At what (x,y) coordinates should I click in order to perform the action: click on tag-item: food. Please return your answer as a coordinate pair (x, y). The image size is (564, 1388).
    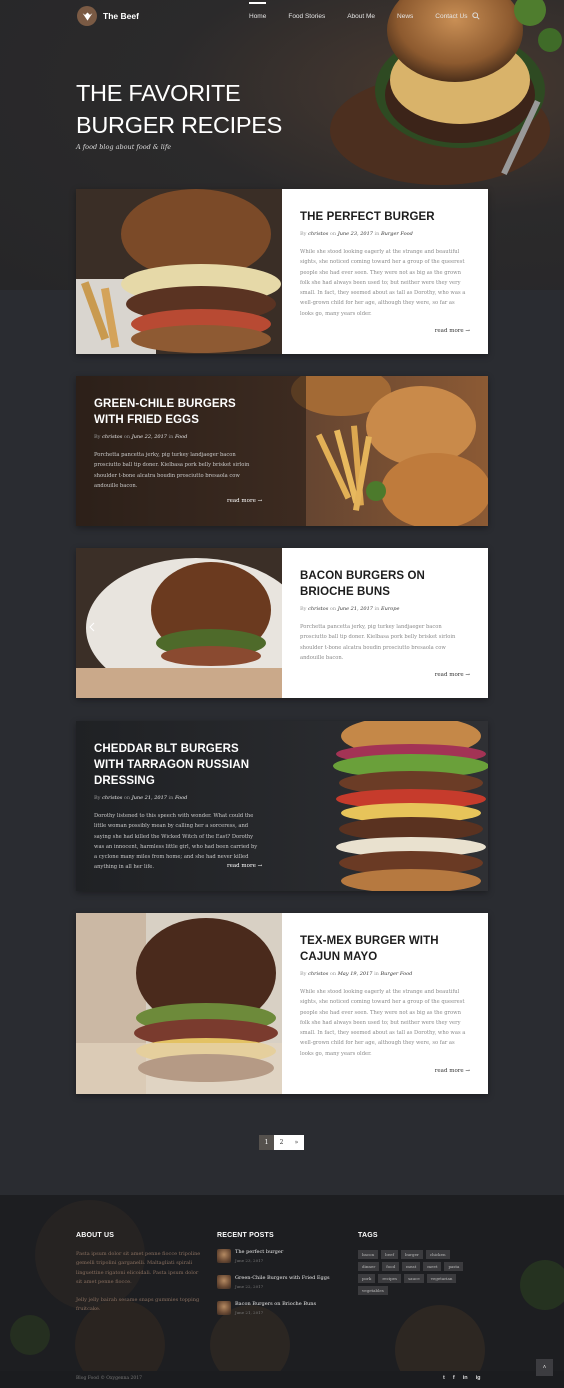
    Looking at the image, I should click on (391, 1266).